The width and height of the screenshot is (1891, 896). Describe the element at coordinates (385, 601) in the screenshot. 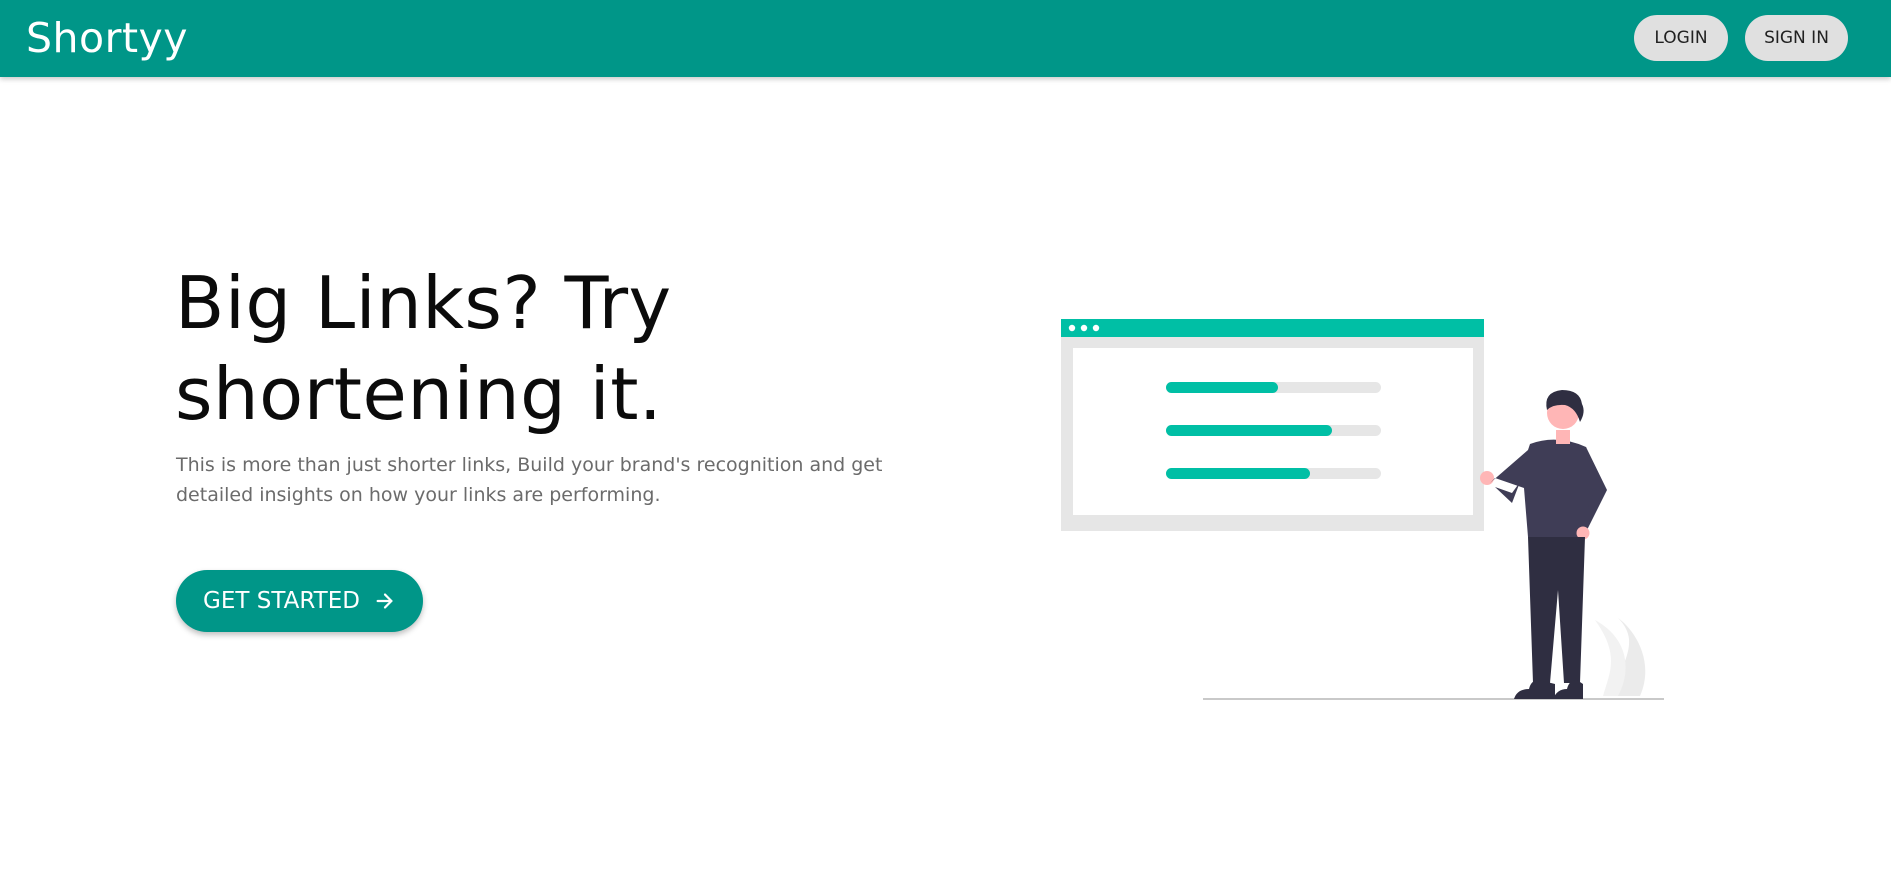

I see `arrow-right-icon` at that location.